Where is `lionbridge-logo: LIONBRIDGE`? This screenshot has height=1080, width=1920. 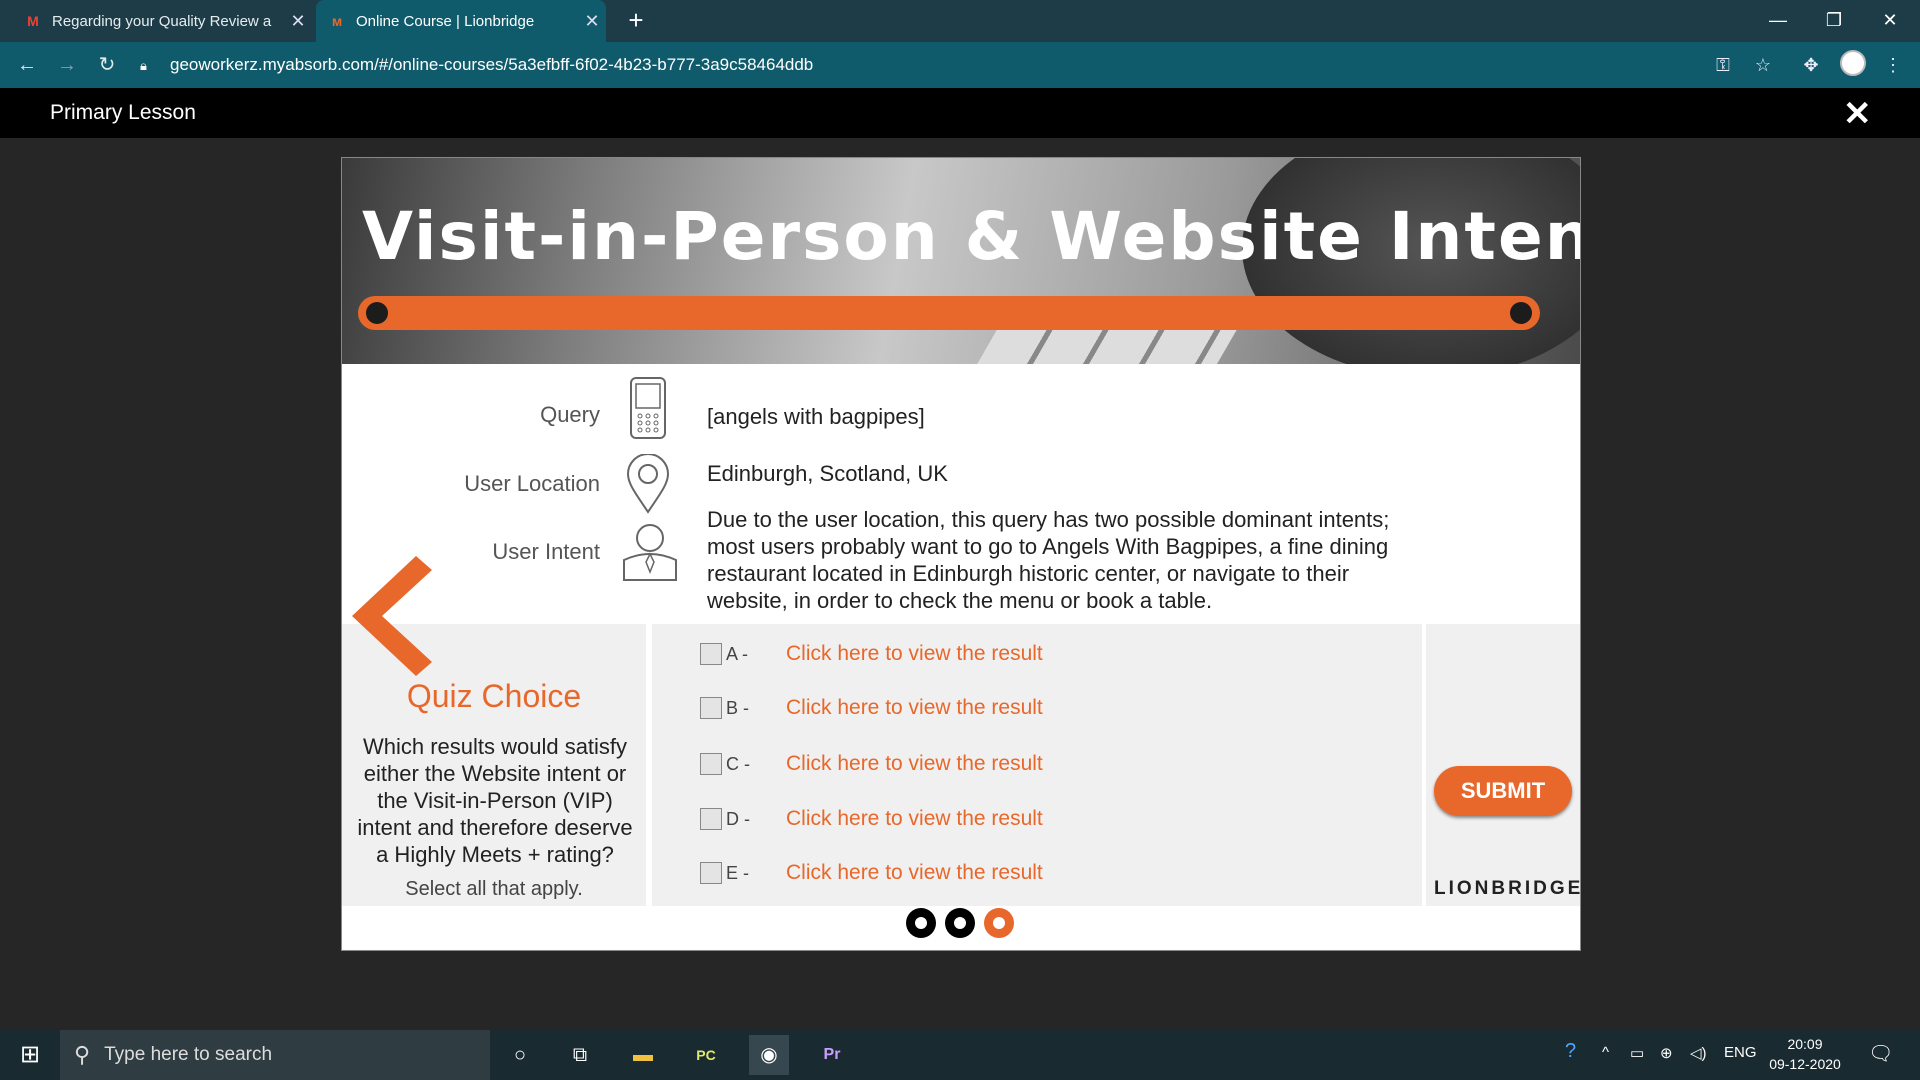
lionbridge-logo: LIONBRIDGE is located at coordinates (1509, 888).